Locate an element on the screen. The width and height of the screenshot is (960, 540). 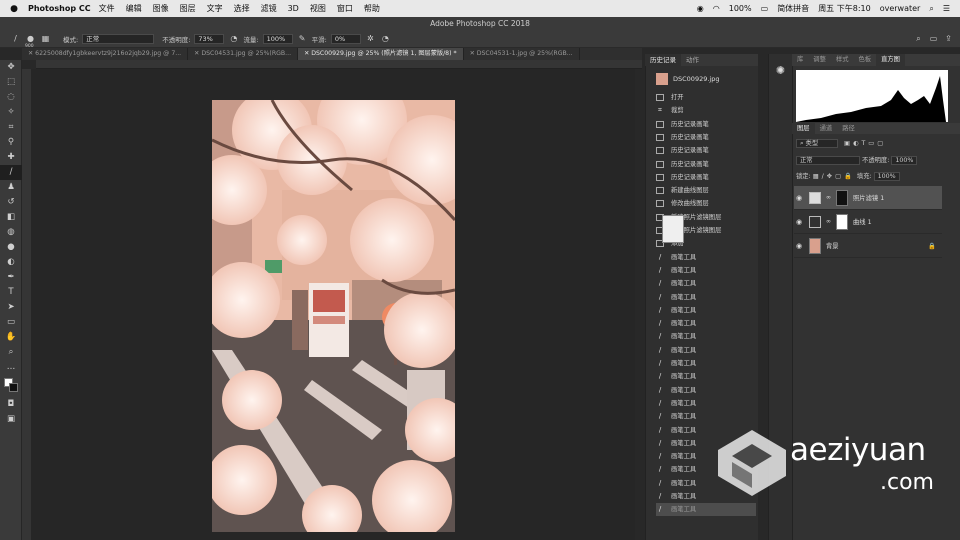
workspace-icon: ▭ is located at coordinates (933, 38).